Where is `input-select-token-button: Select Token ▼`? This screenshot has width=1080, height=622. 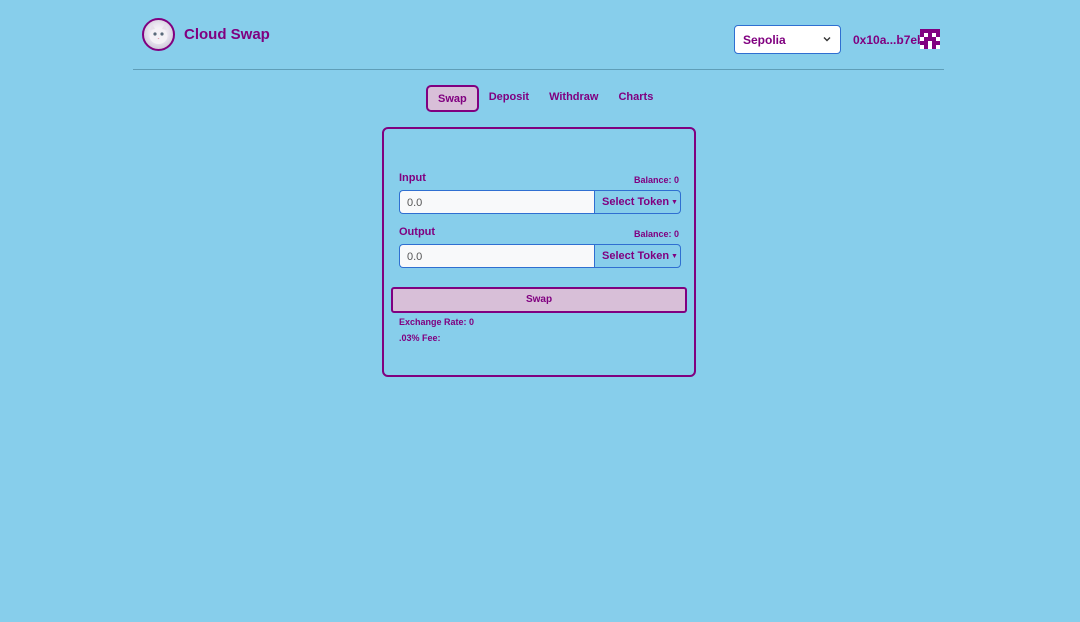
input-select-token-button: Select Token ▼ is located at coordinates (637, 202).